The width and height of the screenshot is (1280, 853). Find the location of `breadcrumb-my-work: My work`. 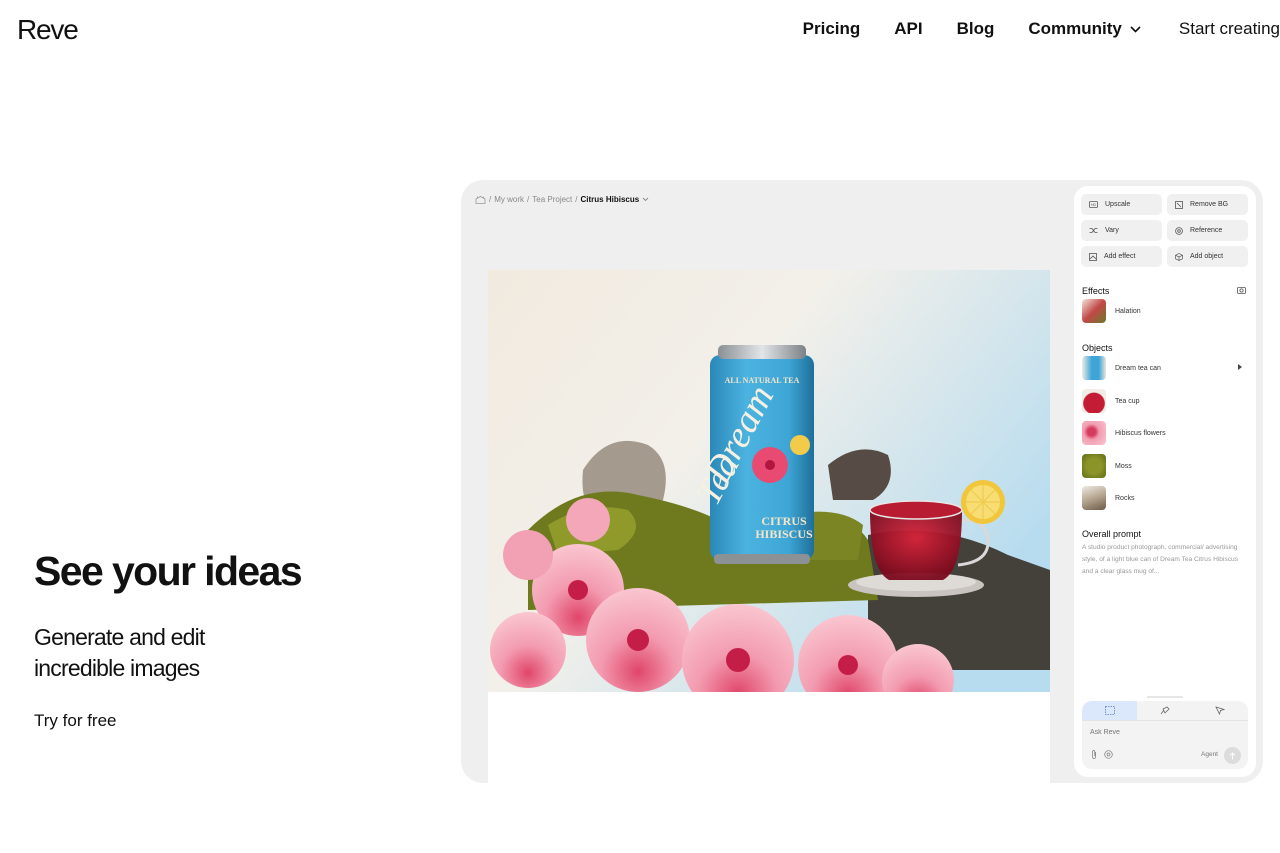

breadcrumb-my-work: My work is located at coordinates (509, 199).